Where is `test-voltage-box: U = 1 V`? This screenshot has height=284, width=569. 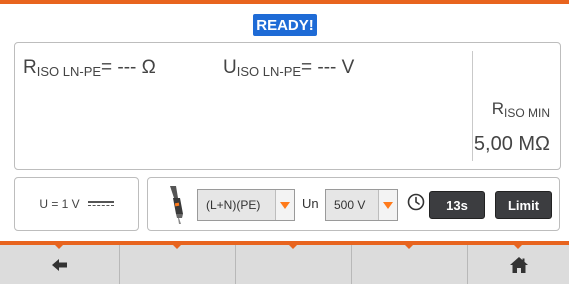
test-voltage-box: U = 1 V is located at coordinates (76, 204).